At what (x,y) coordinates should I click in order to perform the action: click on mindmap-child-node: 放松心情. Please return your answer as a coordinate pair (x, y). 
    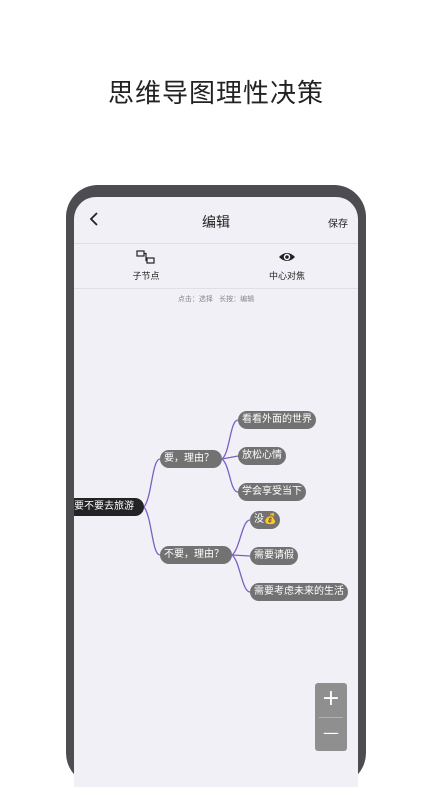
    Looking at the image, I should click on (262, 456).